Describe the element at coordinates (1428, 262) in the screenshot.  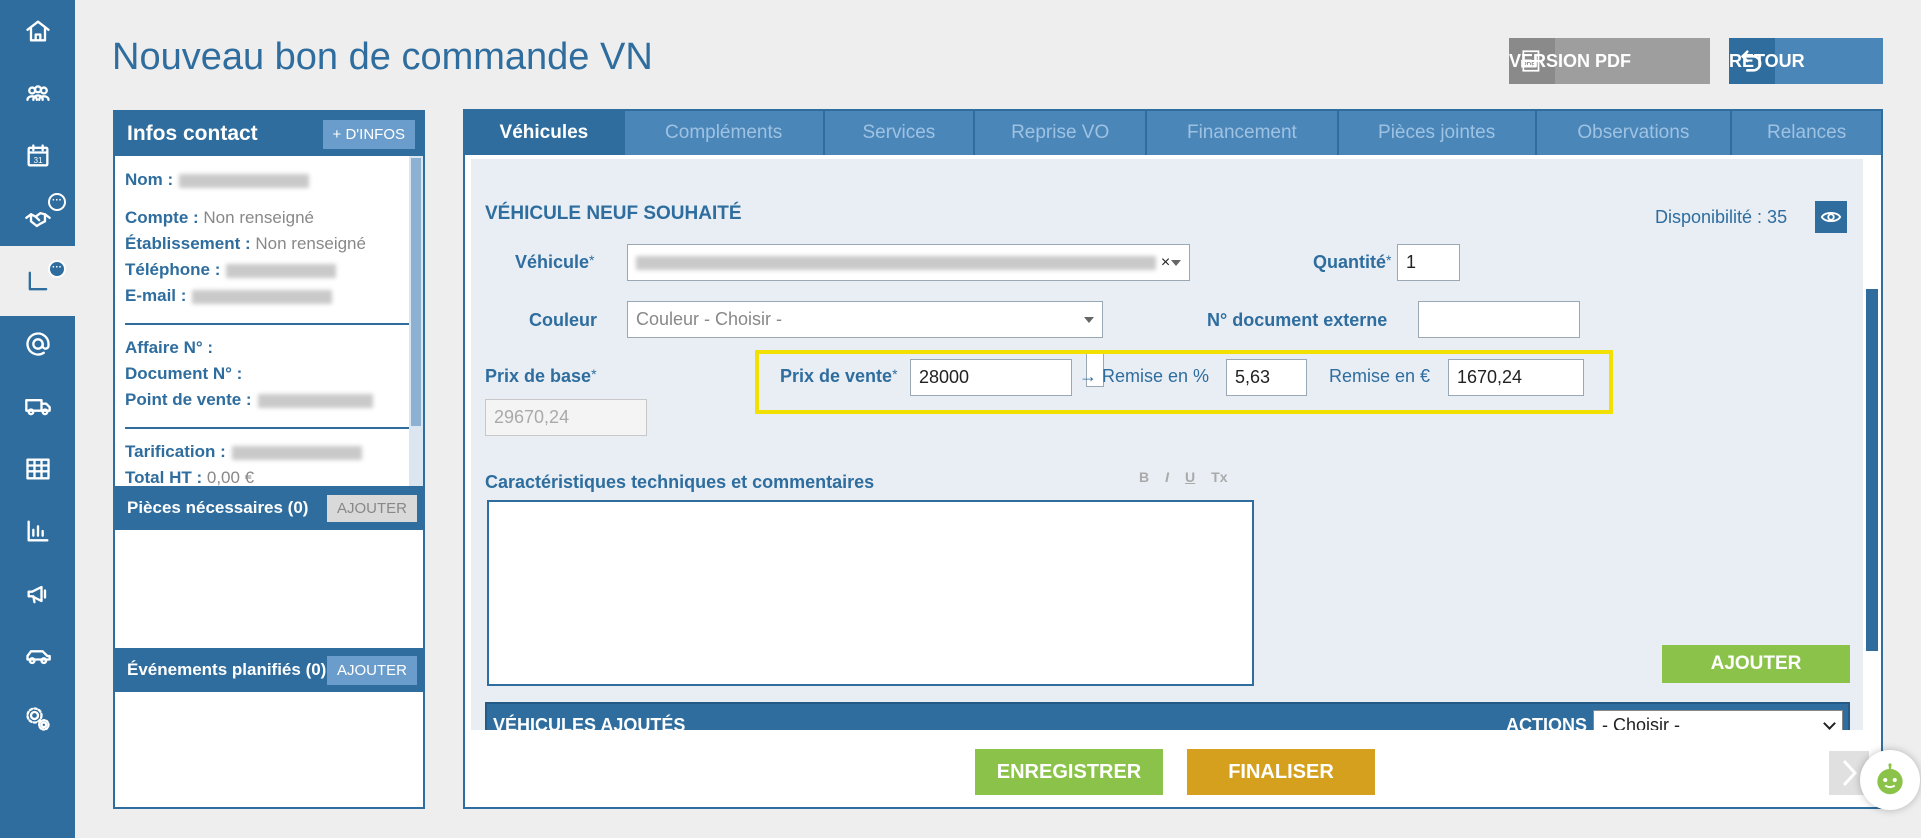
I see `quantite-input: 1` at that location.